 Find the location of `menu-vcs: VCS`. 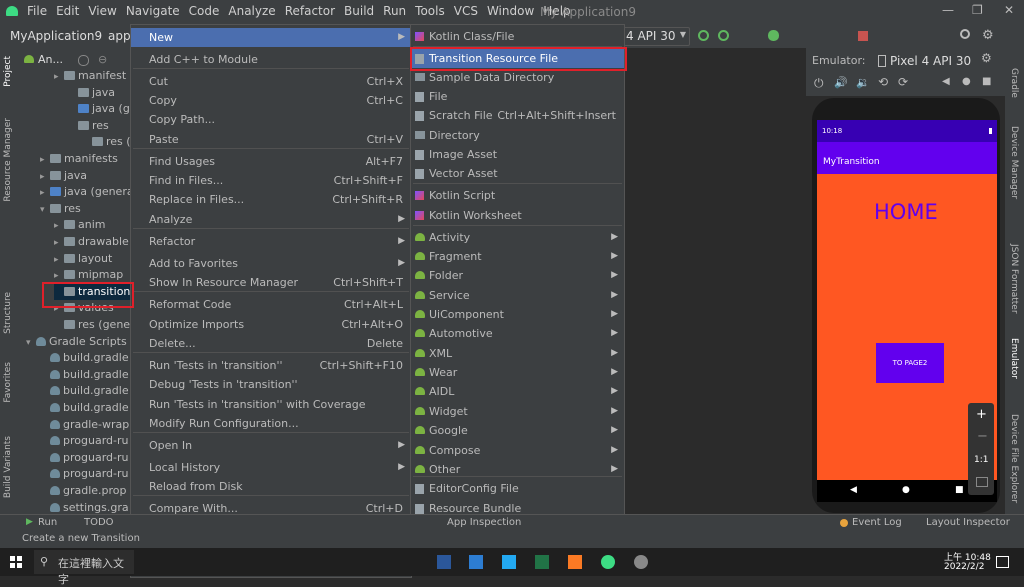

menu-vcs: VCS is located at coordinates (466, 11).